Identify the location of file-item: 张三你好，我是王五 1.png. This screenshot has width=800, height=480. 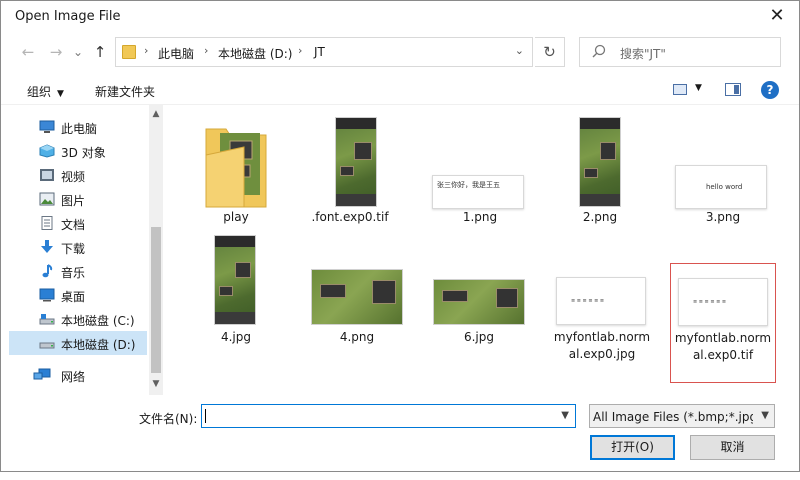
(480, 171).